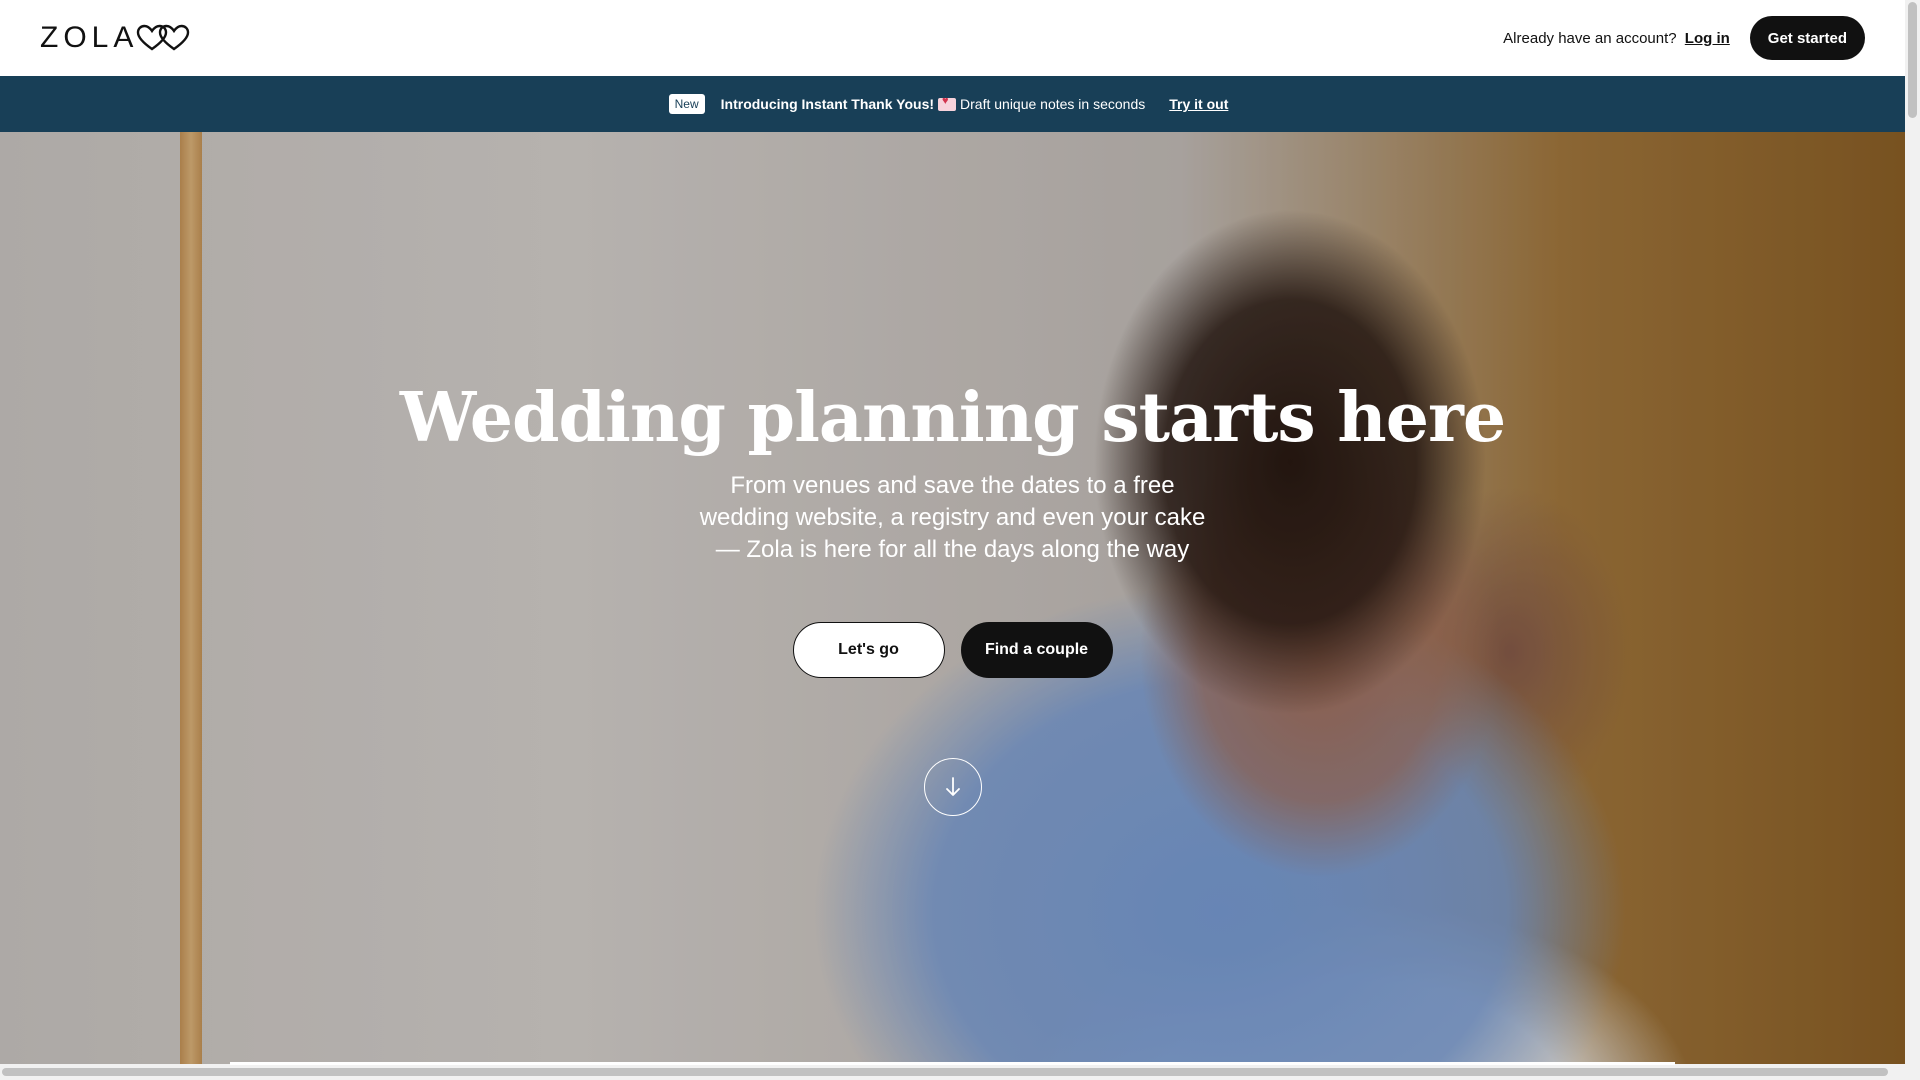 This screenshot has width=1920, height=1080. Describe the element at coordinates (952, 418) in the screenshot. I see `hero-title: Wedding planning starts here` at that location.